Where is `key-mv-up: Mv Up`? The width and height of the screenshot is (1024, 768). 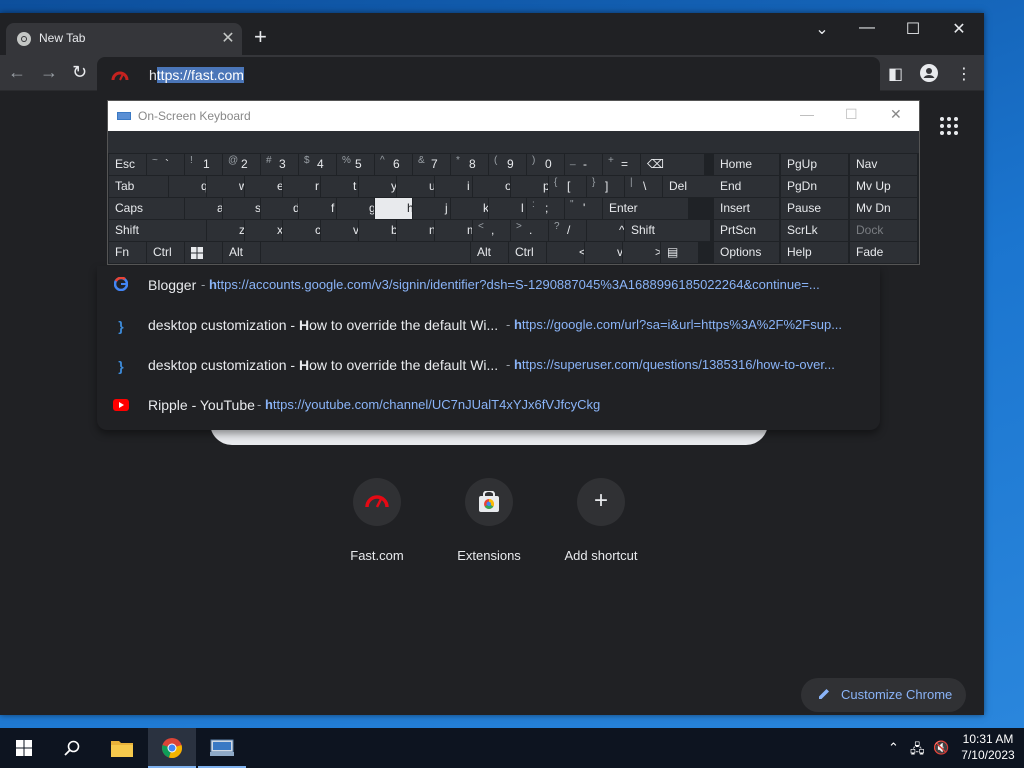
key-mv-up: Mv Up is located at coordinates (883, 186).